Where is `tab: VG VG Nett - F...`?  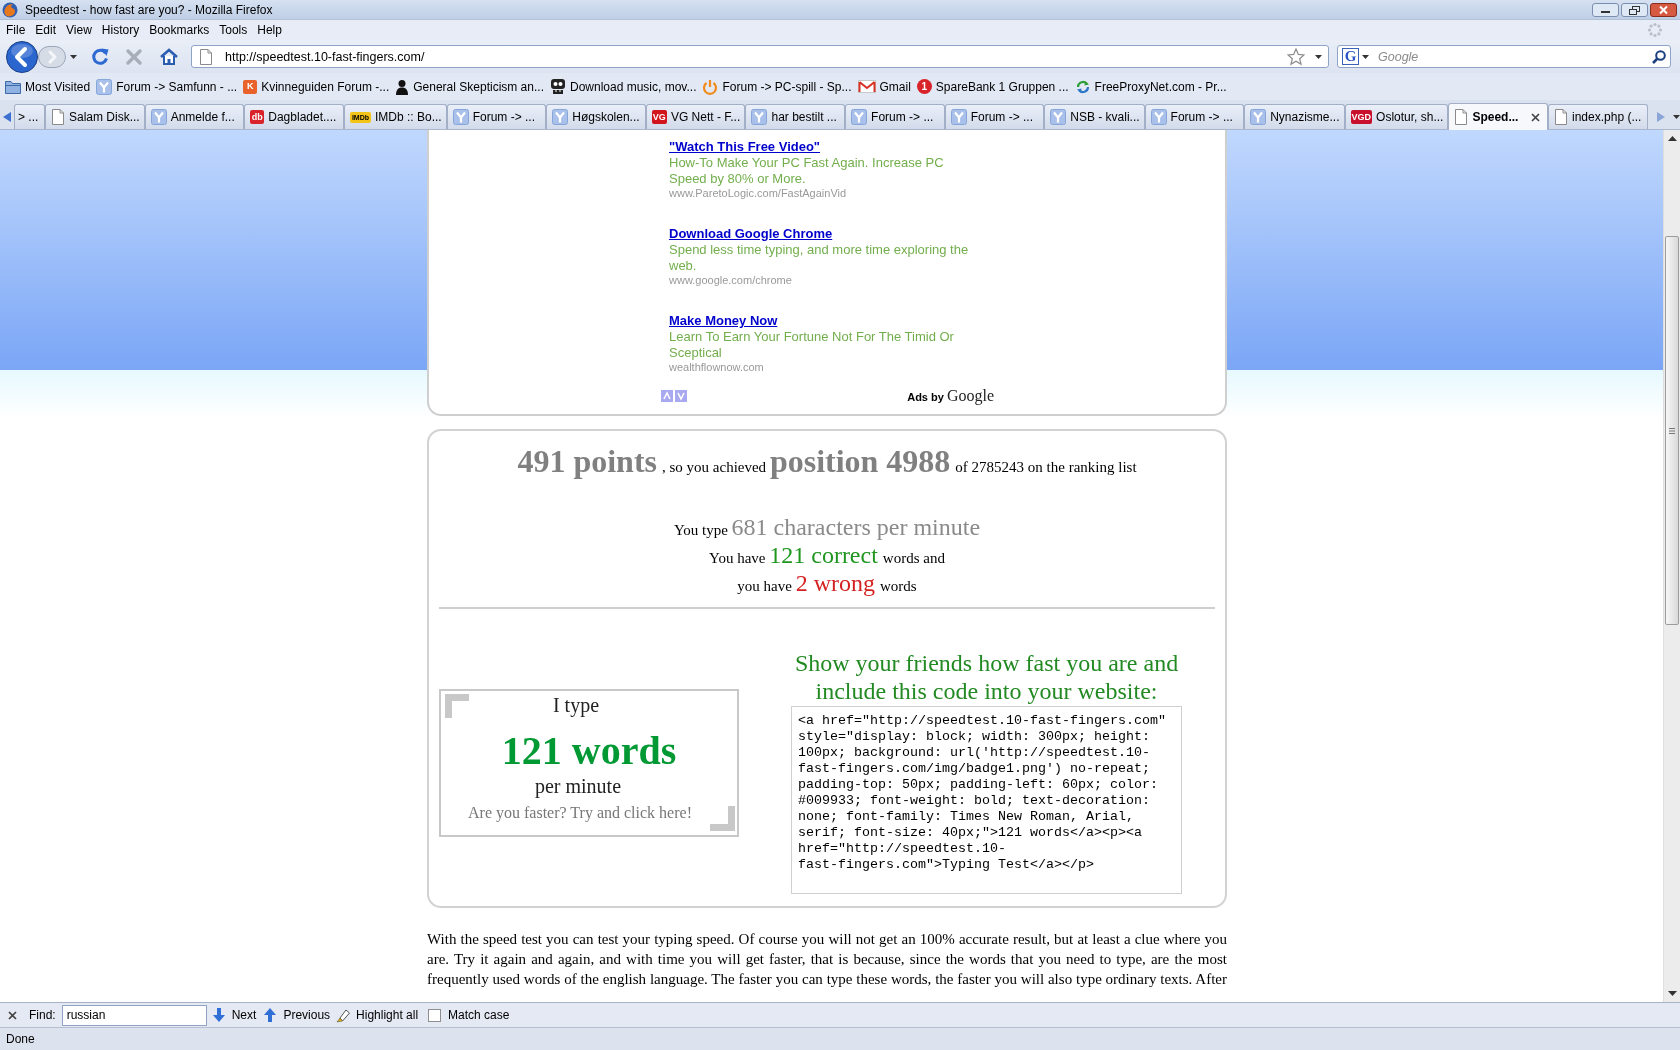
tab: VG VG Nett - F... is located at coordinates (695, 116).